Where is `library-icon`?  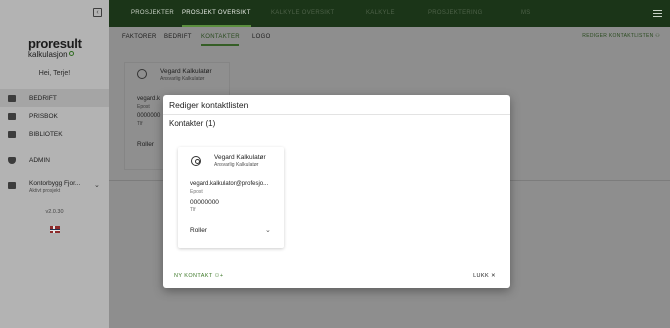 library-icon is located at coordinates (12, 134).